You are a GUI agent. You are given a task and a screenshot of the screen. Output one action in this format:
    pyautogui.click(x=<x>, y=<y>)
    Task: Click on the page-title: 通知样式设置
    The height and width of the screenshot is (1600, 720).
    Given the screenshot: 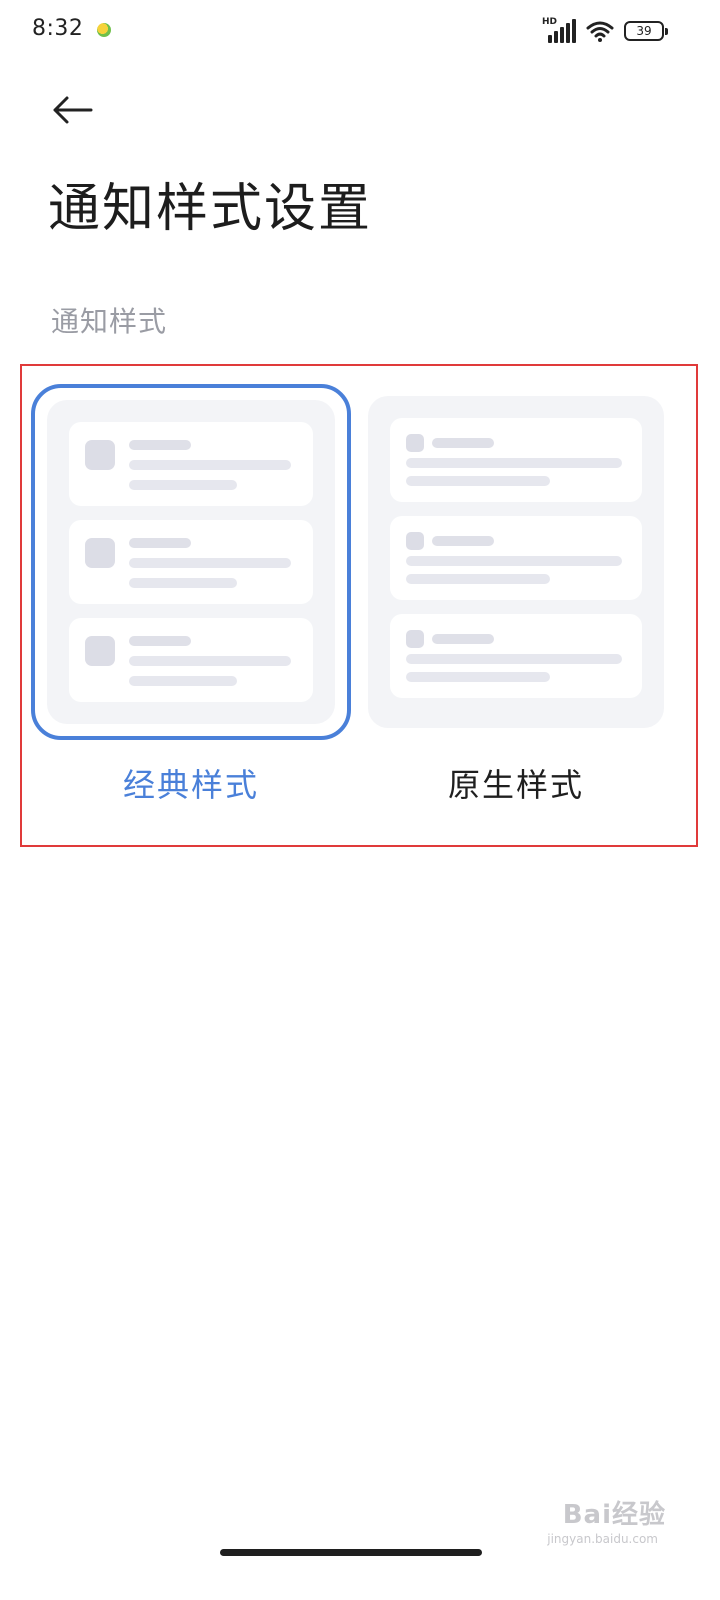 What is the action you would take?
    pyautogui.click(x=210, y=209)
    